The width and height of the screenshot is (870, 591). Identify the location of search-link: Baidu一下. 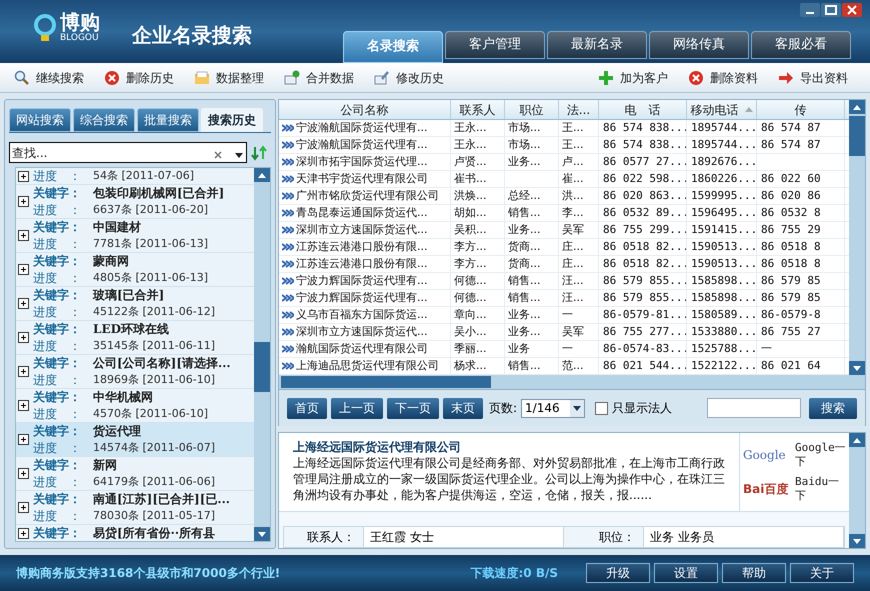
(820, 489).